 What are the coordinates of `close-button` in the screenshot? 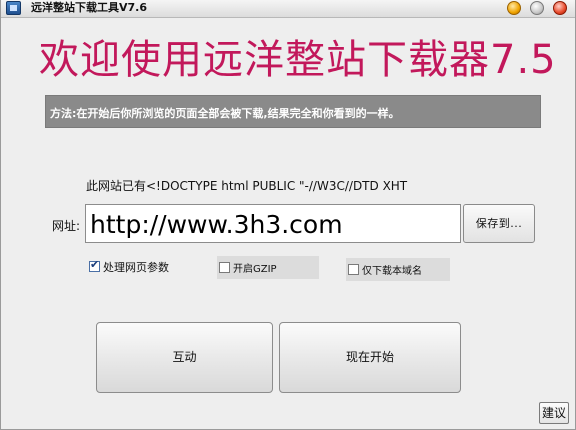 It's located at (560, 8).